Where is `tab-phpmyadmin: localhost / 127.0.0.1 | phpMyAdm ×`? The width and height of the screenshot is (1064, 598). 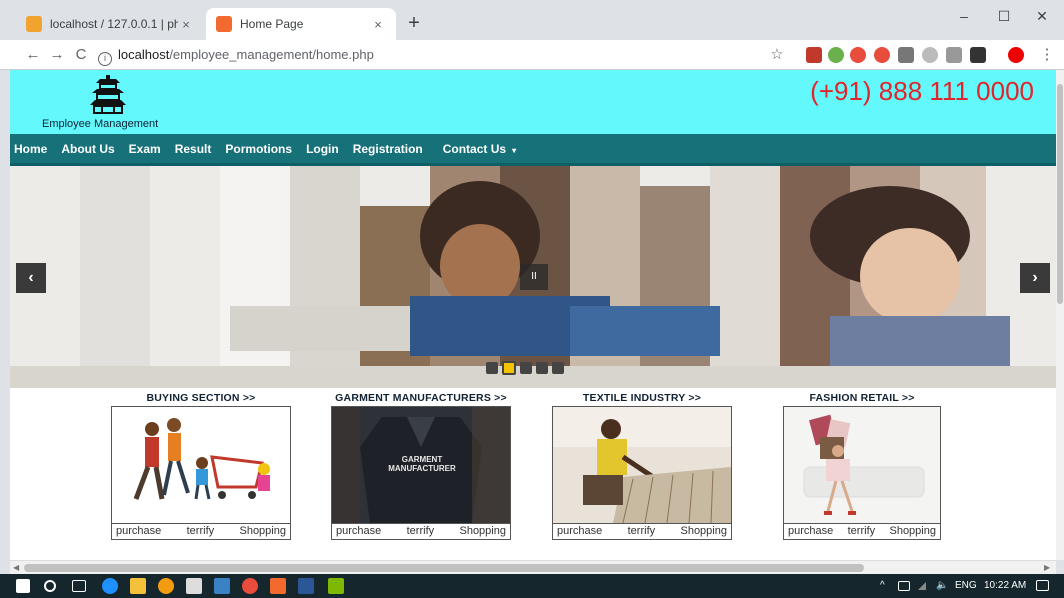
tab-phpmyadmin: localhost / 127.0.0.1 | phpMyAdm × is located at coordinates (110, 24).